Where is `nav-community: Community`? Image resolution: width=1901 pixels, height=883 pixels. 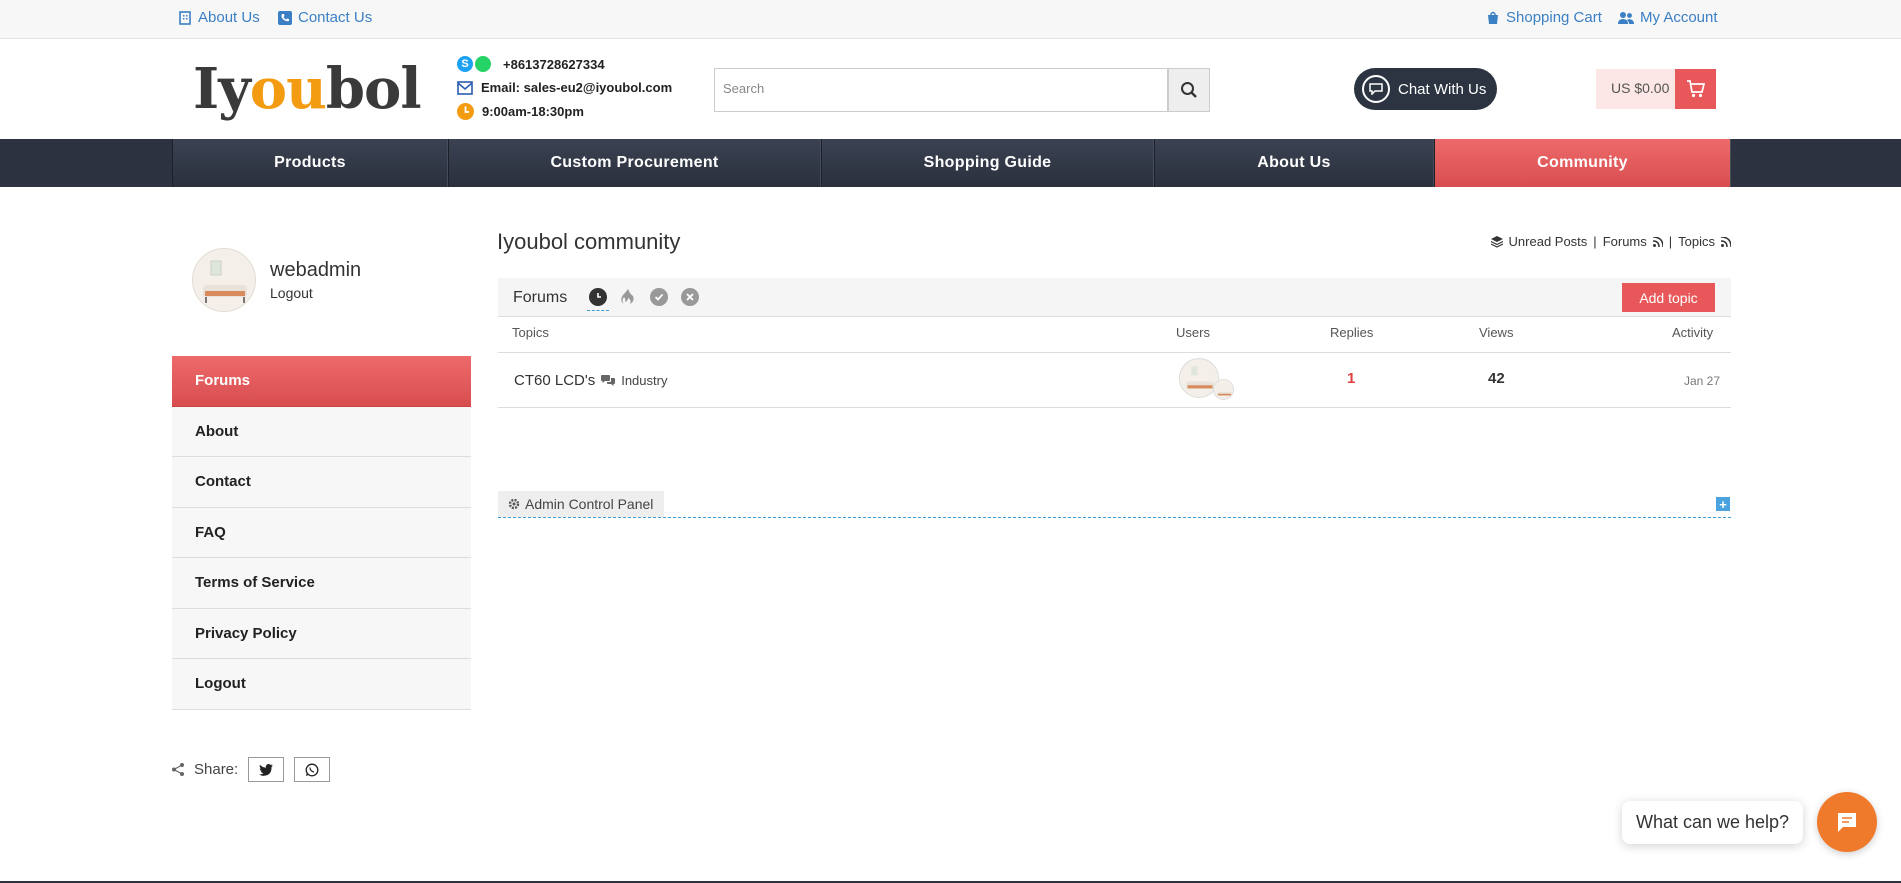
nav-community: Community is located at coordinates (1582, 163).